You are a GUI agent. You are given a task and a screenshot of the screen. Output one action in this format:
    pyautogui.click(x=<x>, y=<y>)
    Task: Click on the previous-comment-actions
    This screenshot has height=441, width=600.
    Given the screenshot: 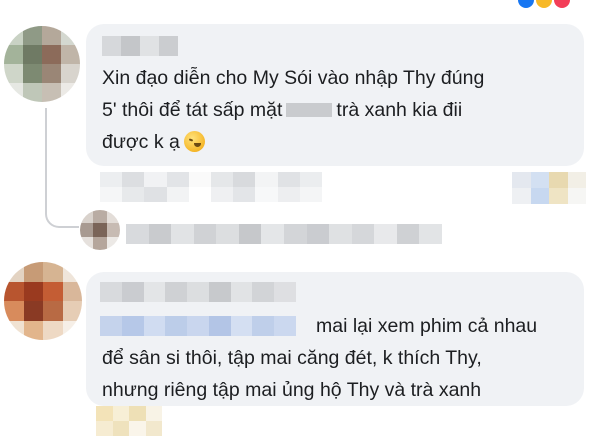 What is the action you would take?
    pyautogui.click(x=300, y=6)
    